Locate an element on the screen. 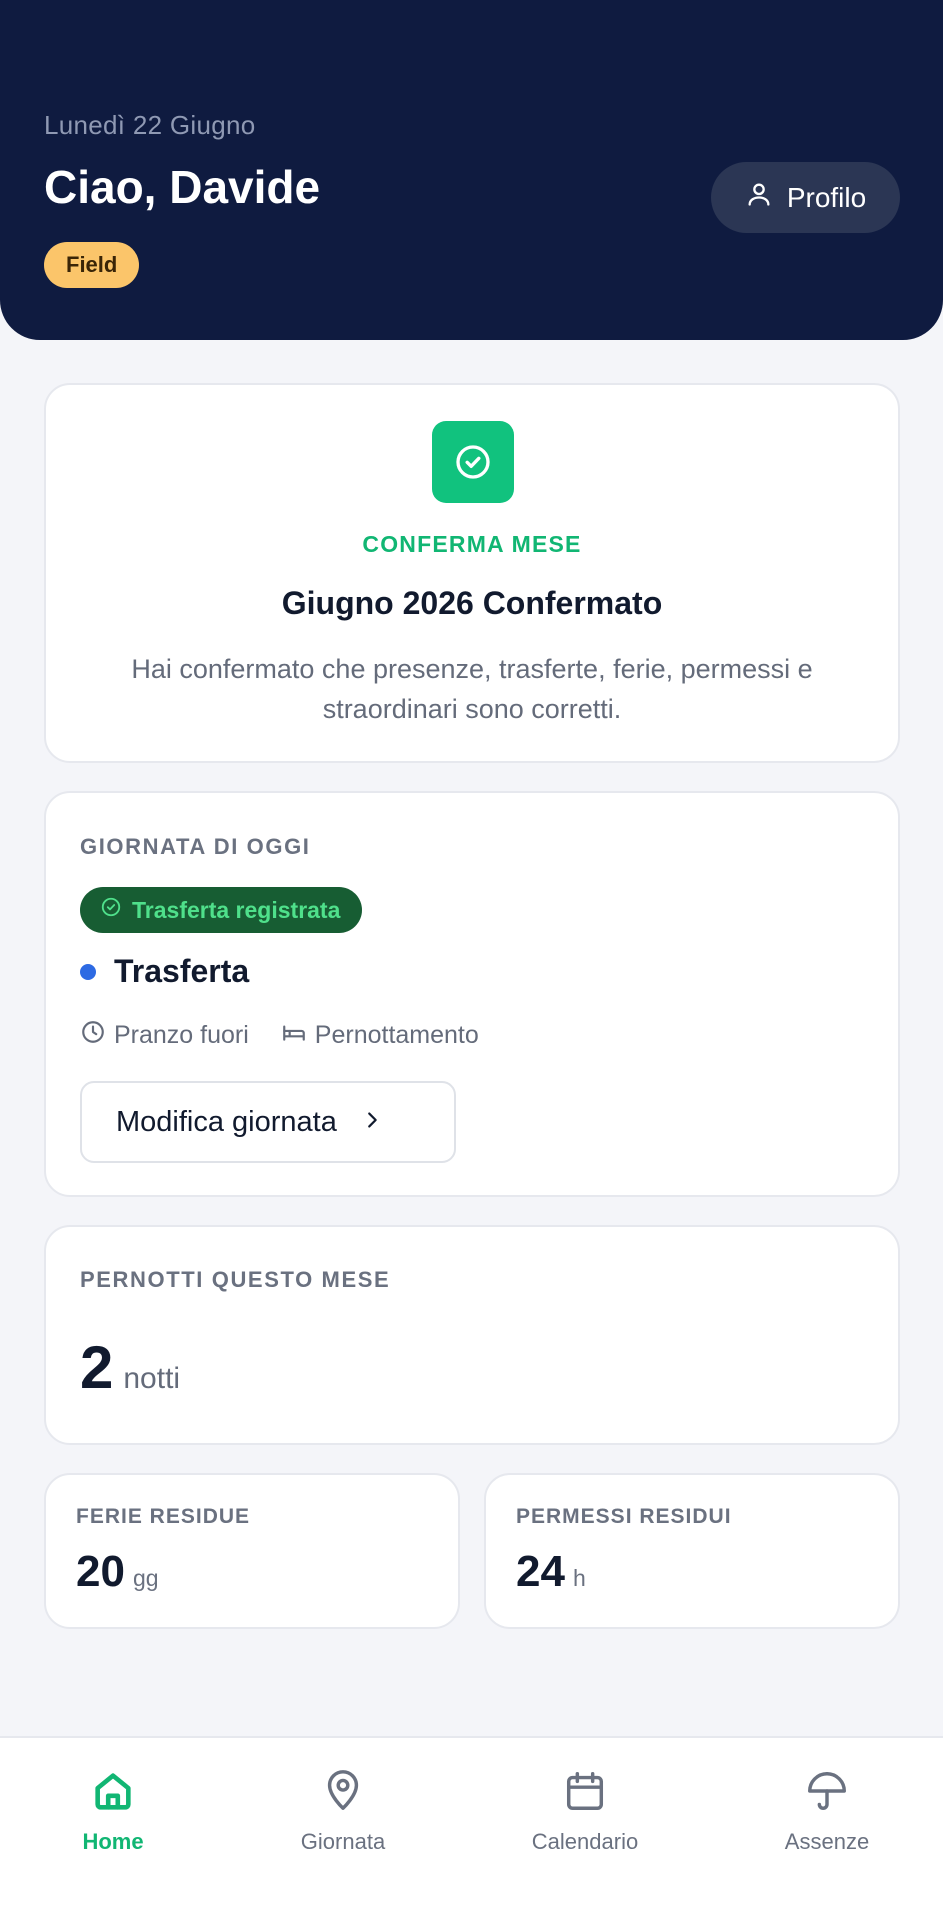  today-section-label: GIORNATA DI OGGI is located at coordinates (195, 846).